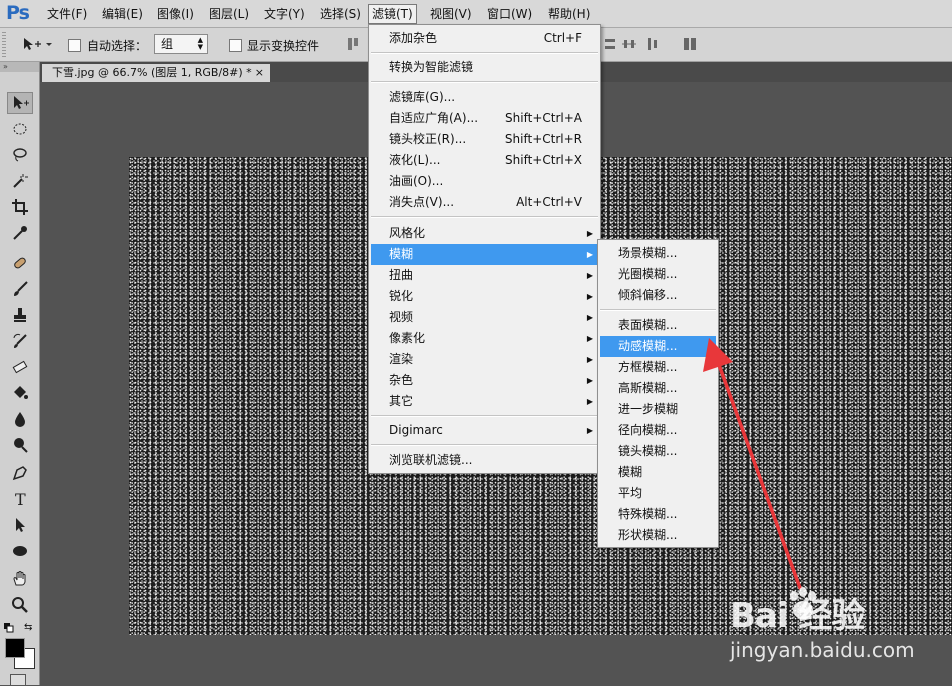 This screenshot has width=952, height=686. I want to click on menu-file: 文件(F), so click(67, 14).